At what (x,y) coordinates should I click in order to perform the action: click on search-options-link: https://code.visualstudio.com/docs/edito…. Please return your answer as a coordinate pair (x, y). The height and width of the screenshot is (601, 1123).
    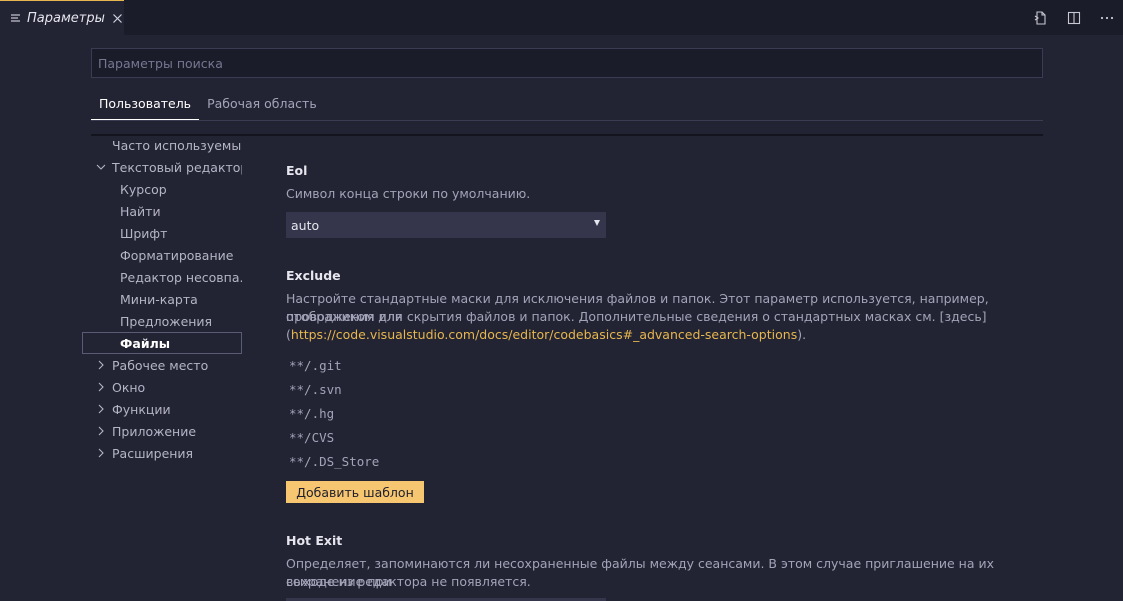
    Looking at the image, I should click on (544, 334).